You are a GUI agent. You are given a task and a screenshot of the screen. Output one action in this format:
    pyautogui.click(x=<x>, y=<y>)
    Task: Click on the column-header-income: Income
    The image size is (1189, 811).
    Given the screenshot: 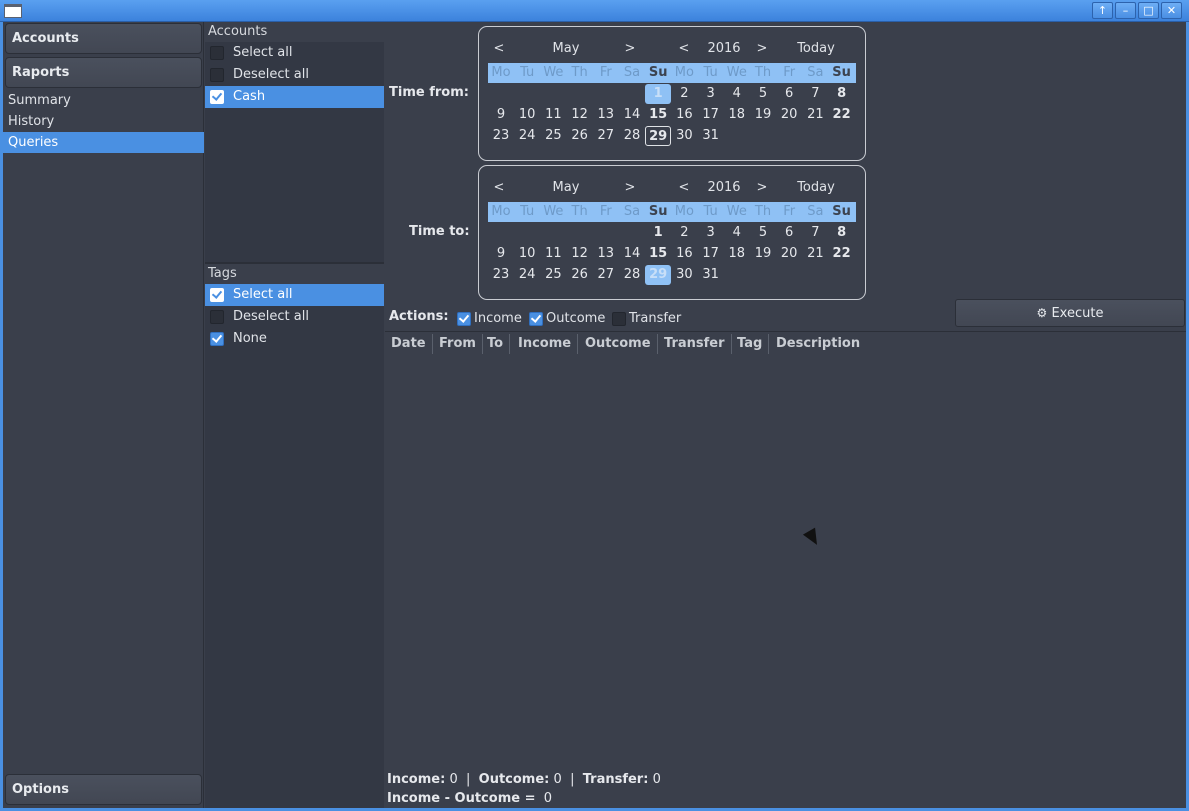 What is the action you would take?
    pyautogui.click(x=545, y=344)
    